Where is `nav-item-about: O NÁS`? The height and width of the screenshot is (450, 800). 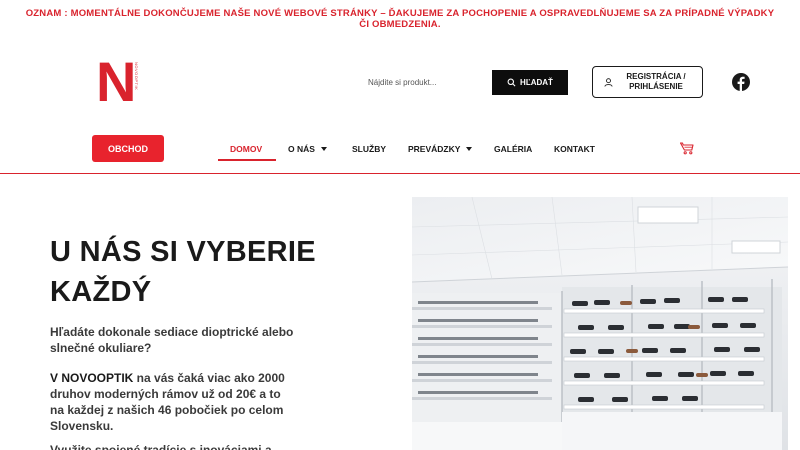 nav-item-about: O NÁS is located at coordinates (307, 148).